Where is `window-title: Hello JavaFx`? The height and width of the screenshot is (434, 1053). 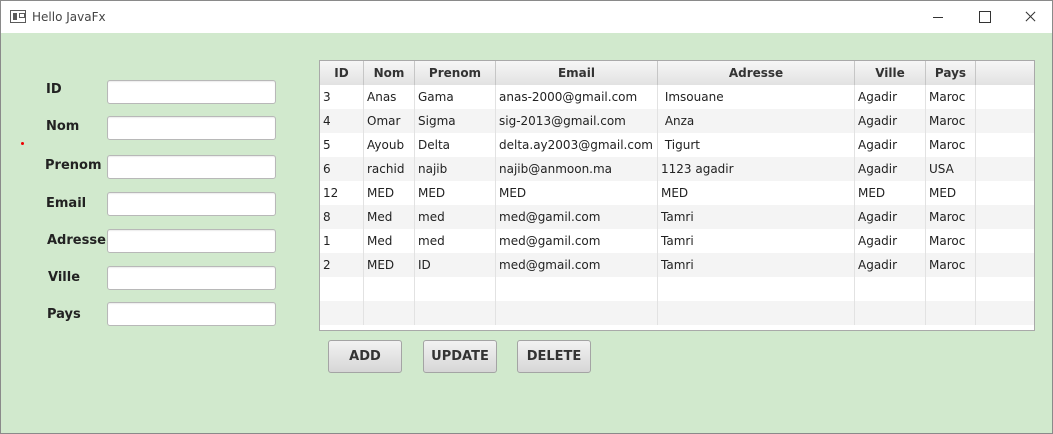 window-title: Hello JavaFx is located at coordinates (69, 17).